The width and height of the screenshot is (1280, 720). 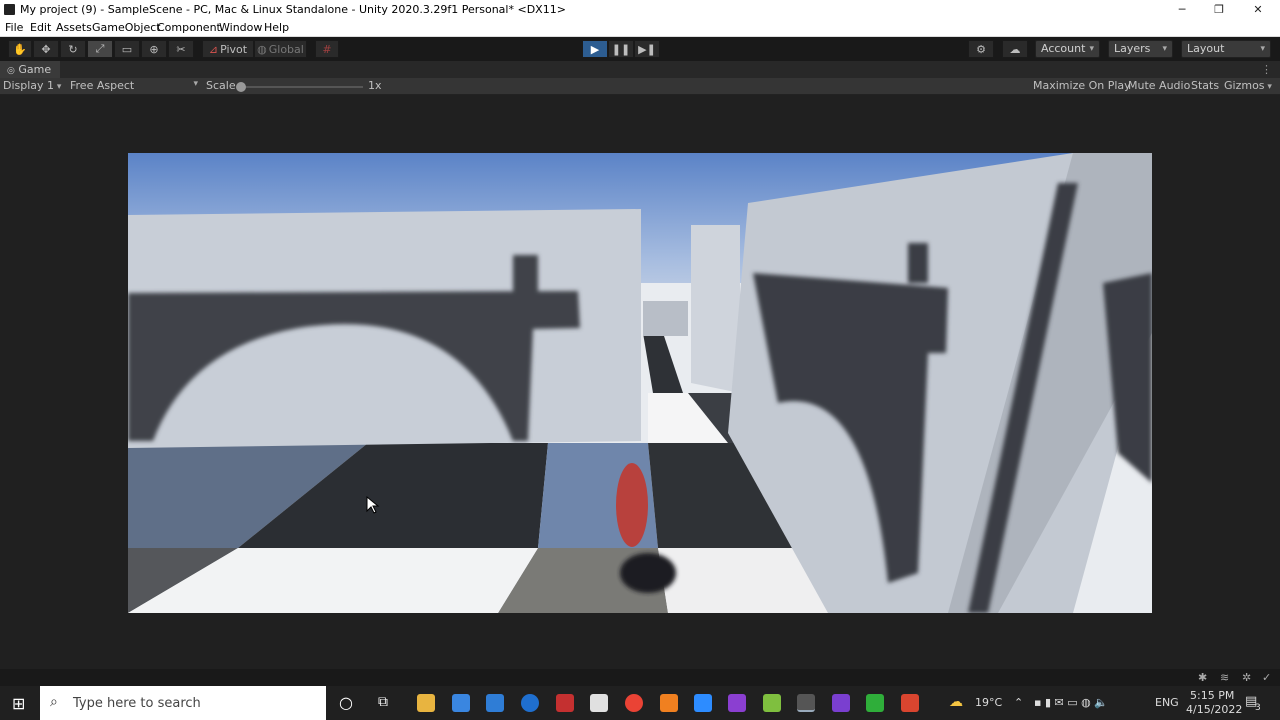 What do you see at coordinates (461, 703) in the screenshot?
I see `store-icon` at bounding box center [461, 703].